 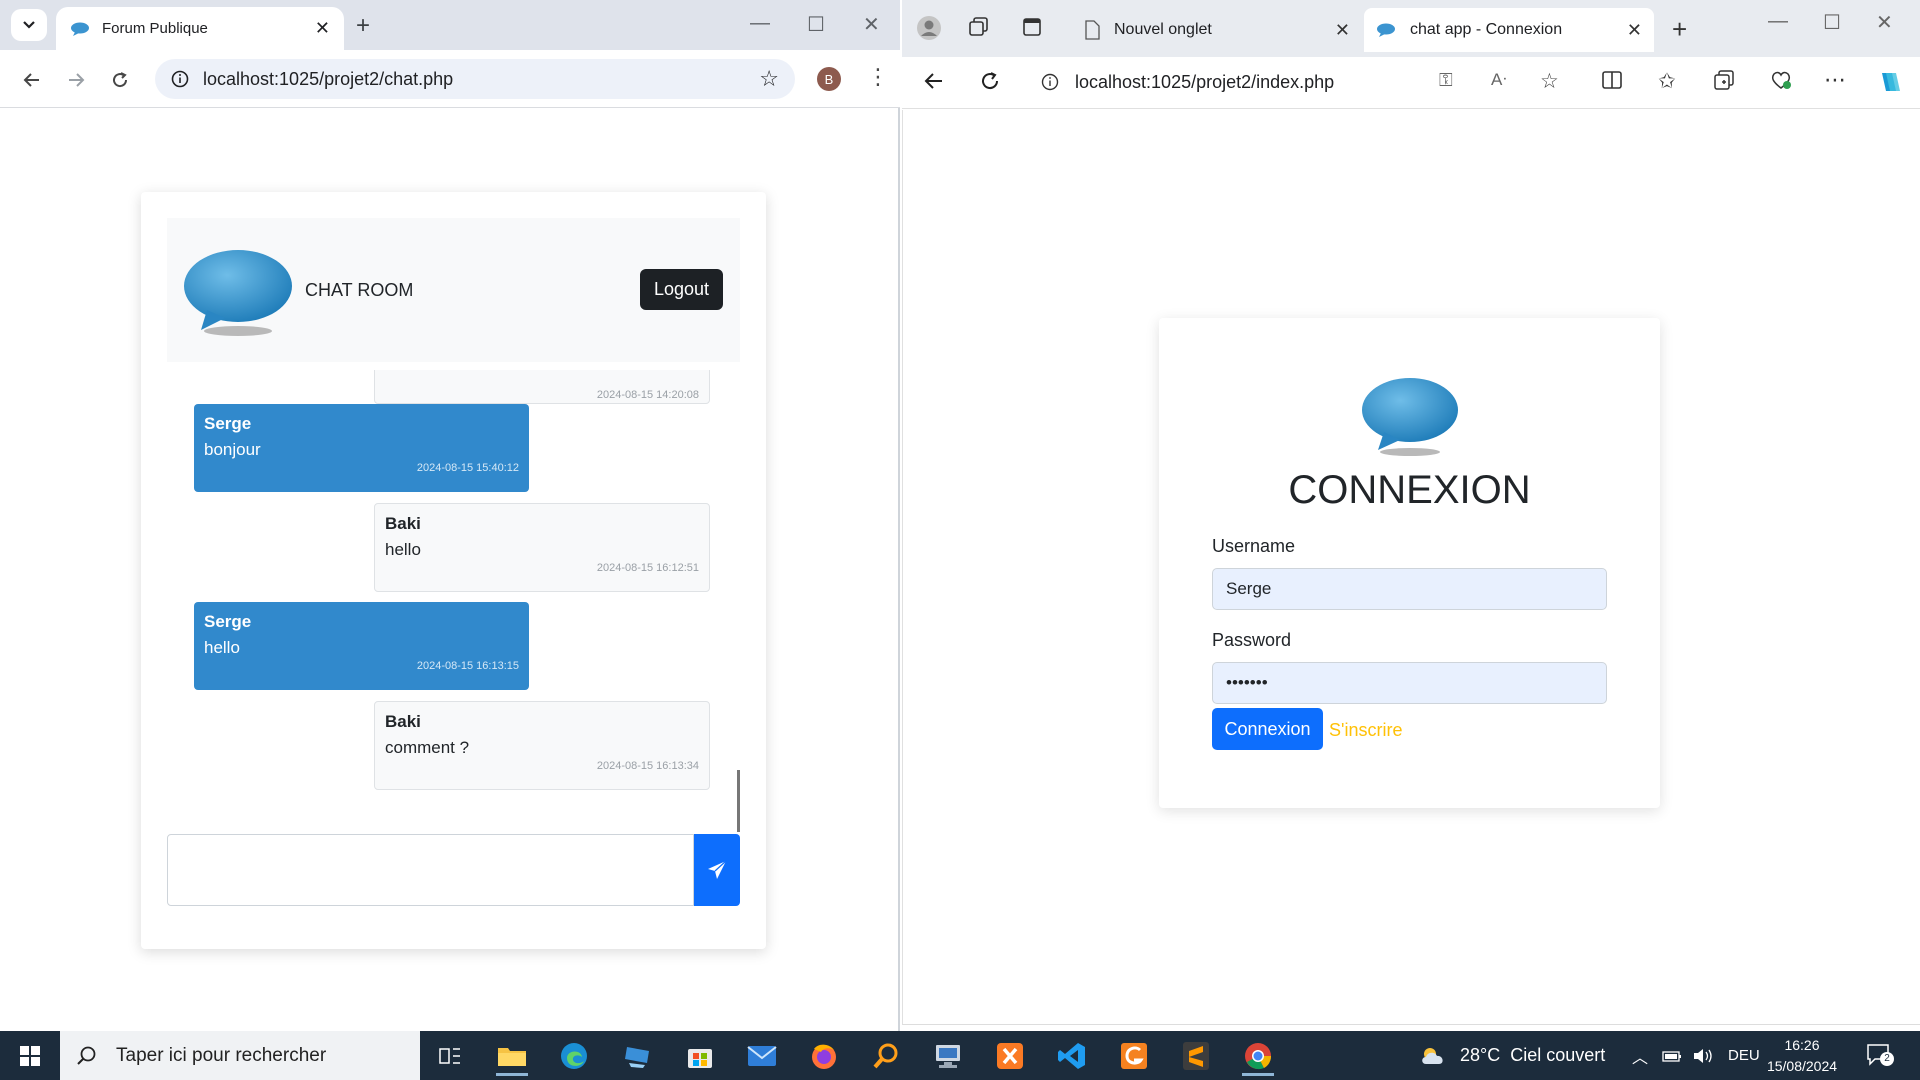 What do you see at coordinates (1781, 83) in the screenshot?
I see `browser-essentials-icon` at bounding box center [1781, 83].